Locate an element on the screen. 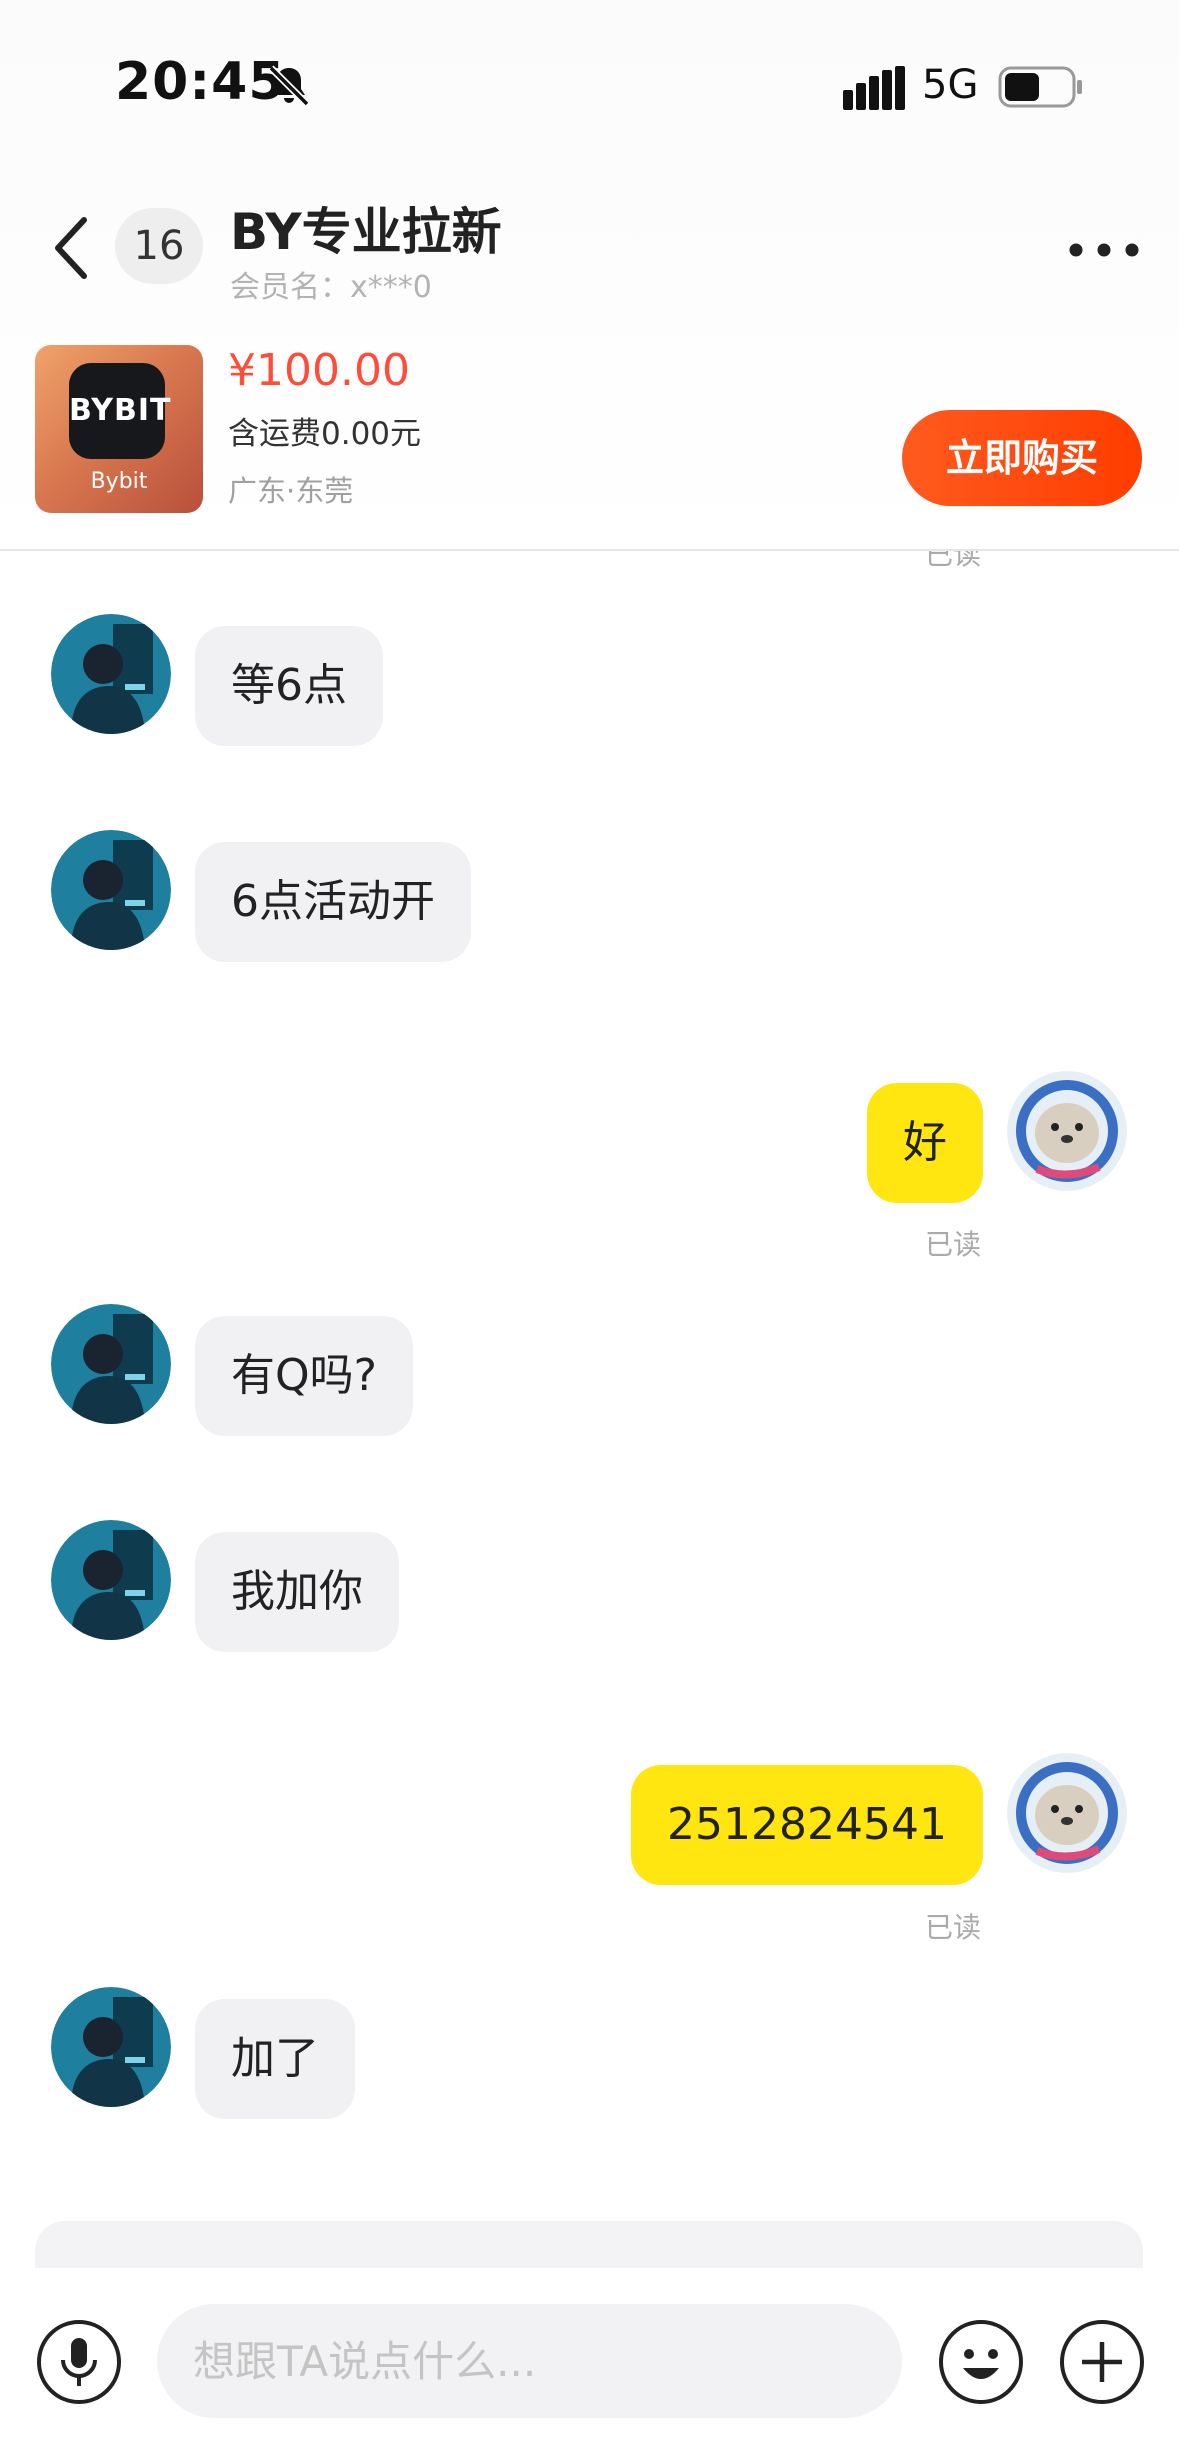  message-row: 2512824541 is located at coordinates (589, 1819).